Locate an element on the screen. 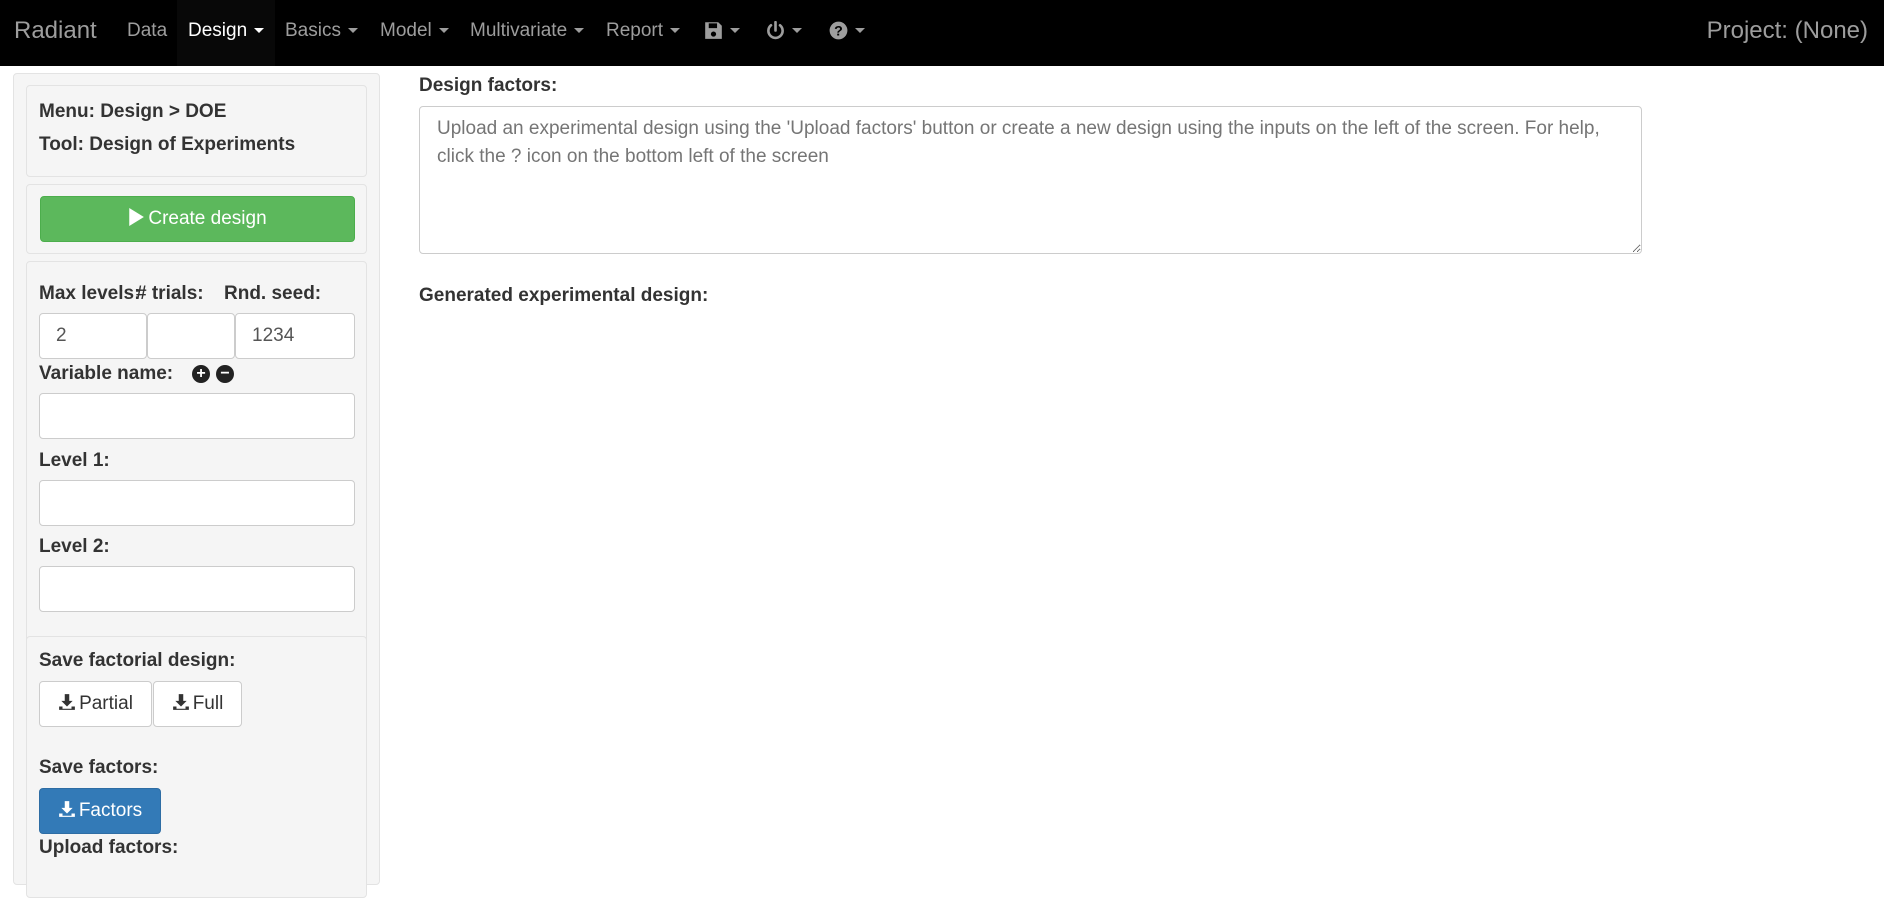 The height and width of the screenshot is (898, 1884). trials-label: # trials: is located at coordinates (170, 293).